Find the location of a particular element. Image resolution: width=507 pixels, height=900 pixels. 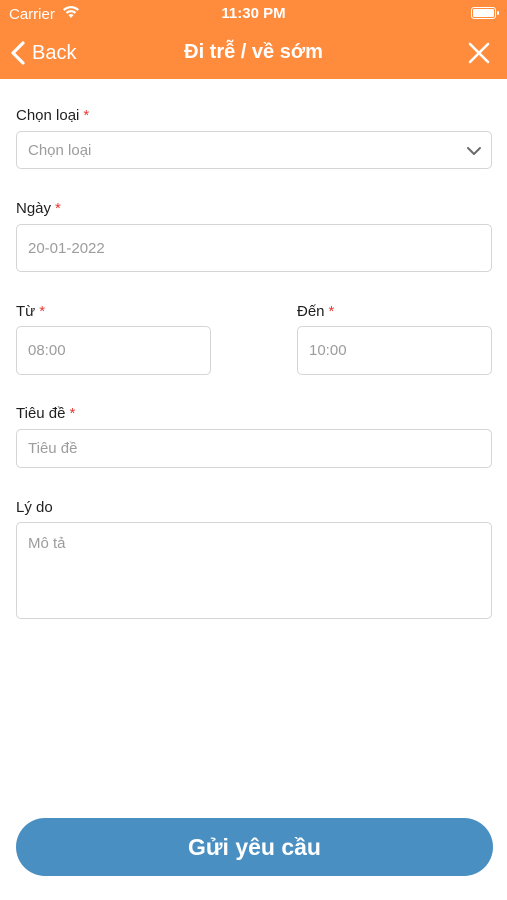

nav-bar: Back Đi trễ / về sớm is located at coordinates (253, 54).